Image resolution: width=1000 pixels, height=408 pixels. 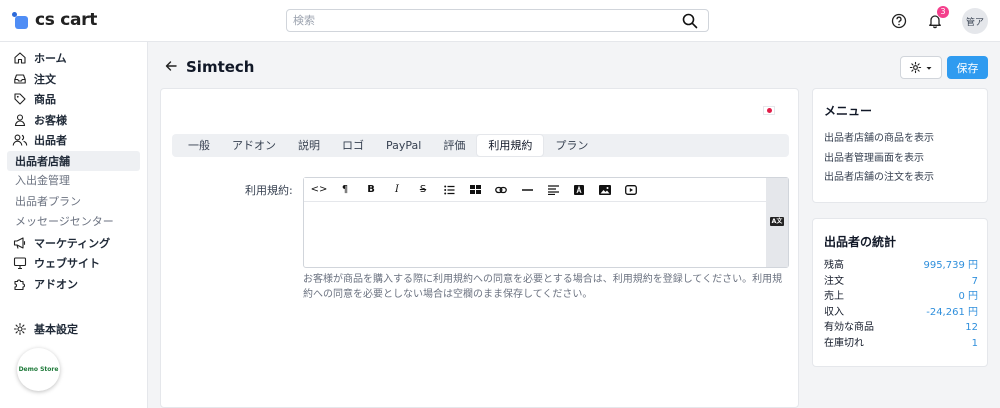 I want to click on tab-0: 一般, so click(x=199, y=145).